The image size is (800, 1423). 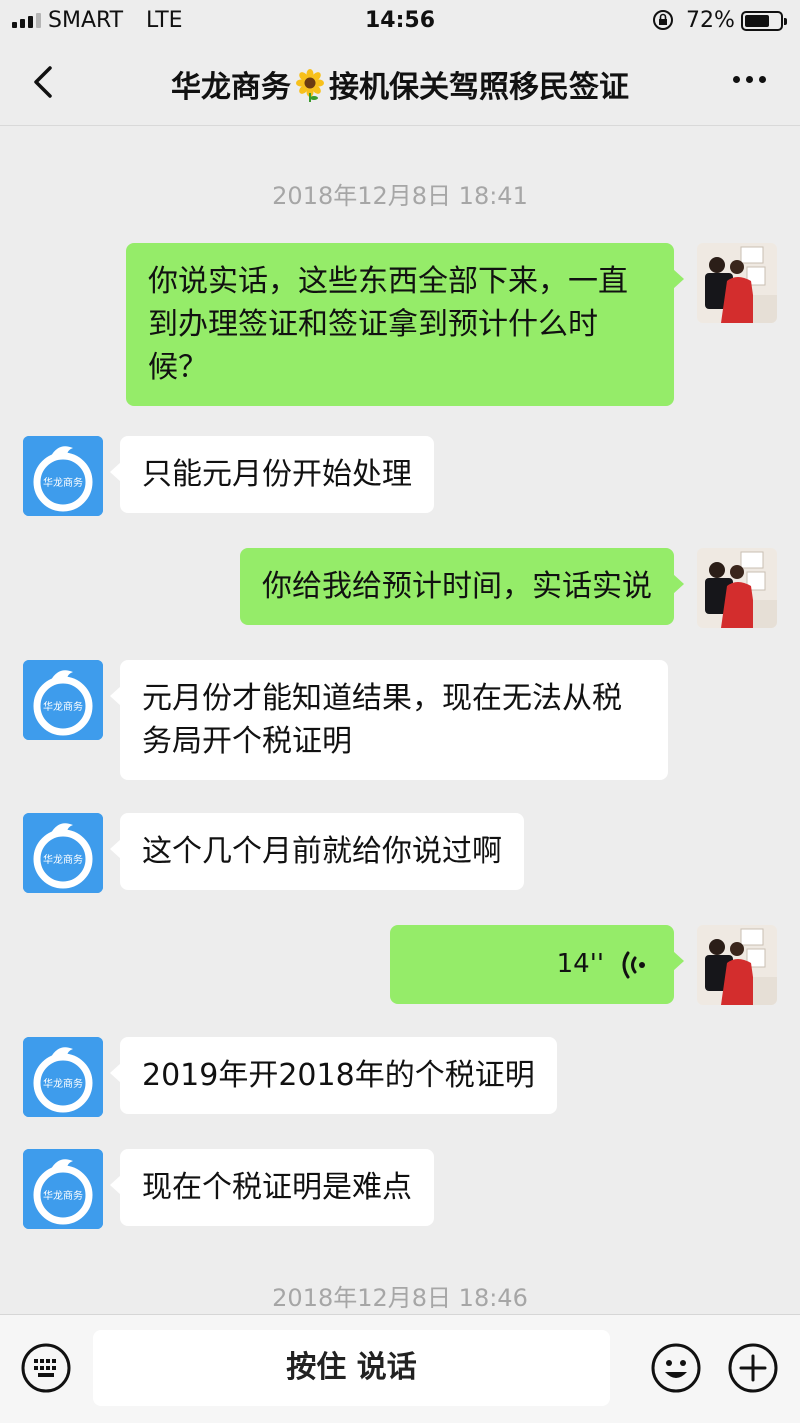 I want to click on clock: 14:56, so click(x=400, y=20).